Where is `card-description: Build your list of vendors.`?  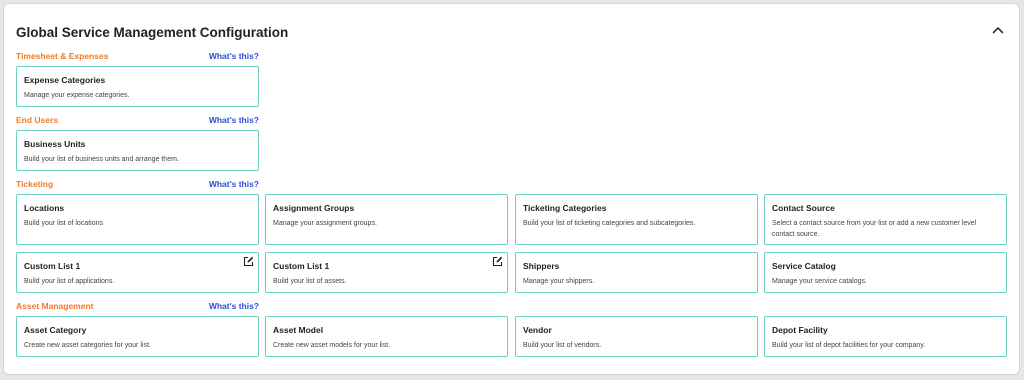
card-description: Build your list of vendors. is located at coordinates (562, 345).